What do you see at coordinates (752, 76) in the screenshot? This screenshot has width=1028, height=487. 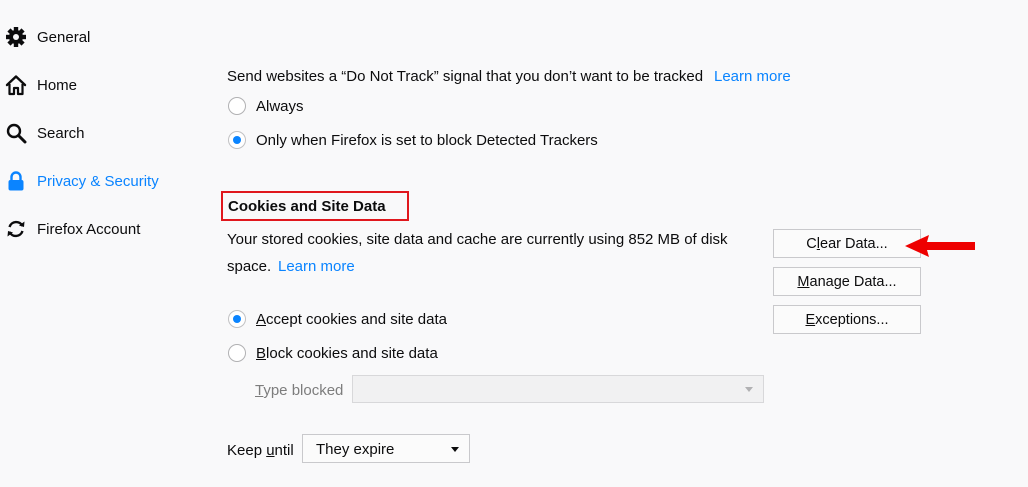 I see `dnt-learn-more-link: Learn more` at bounding box center [752, 76].